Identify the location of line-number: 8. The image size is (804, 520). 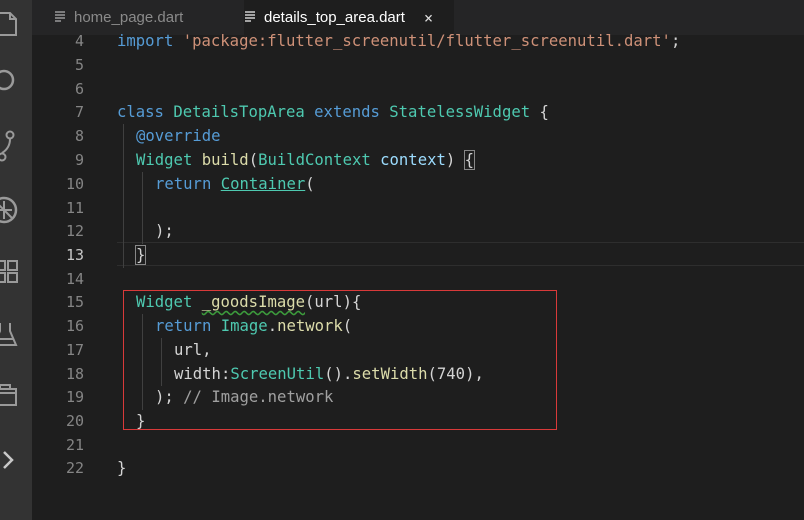
(79, 136).